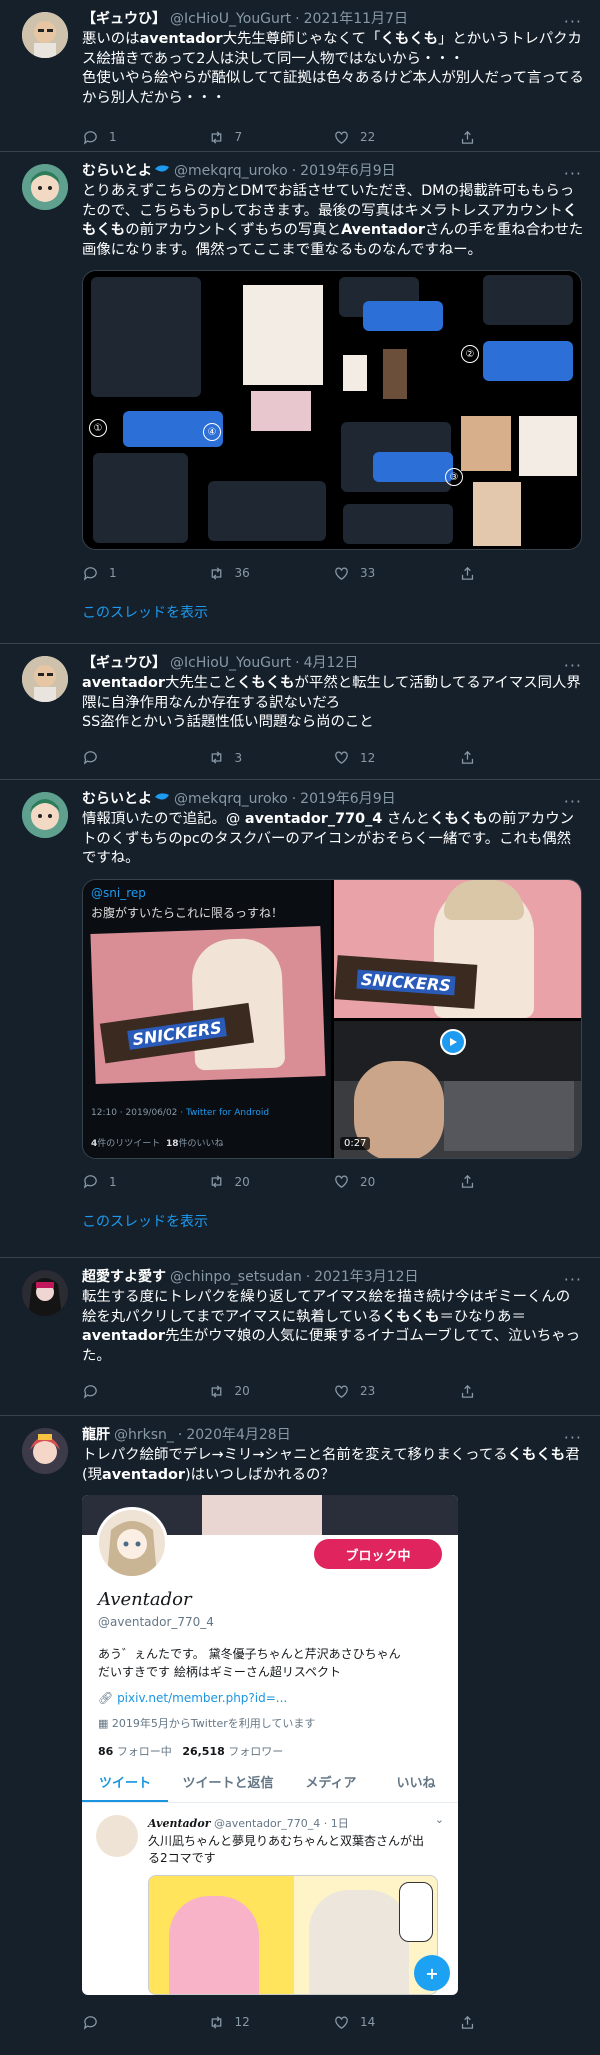 Image resolution: width=600 pixels, height=2055 pixels. Describe the element at coordinates (396, 1181) in the screenshot. I see `like-button: 20` at that location.